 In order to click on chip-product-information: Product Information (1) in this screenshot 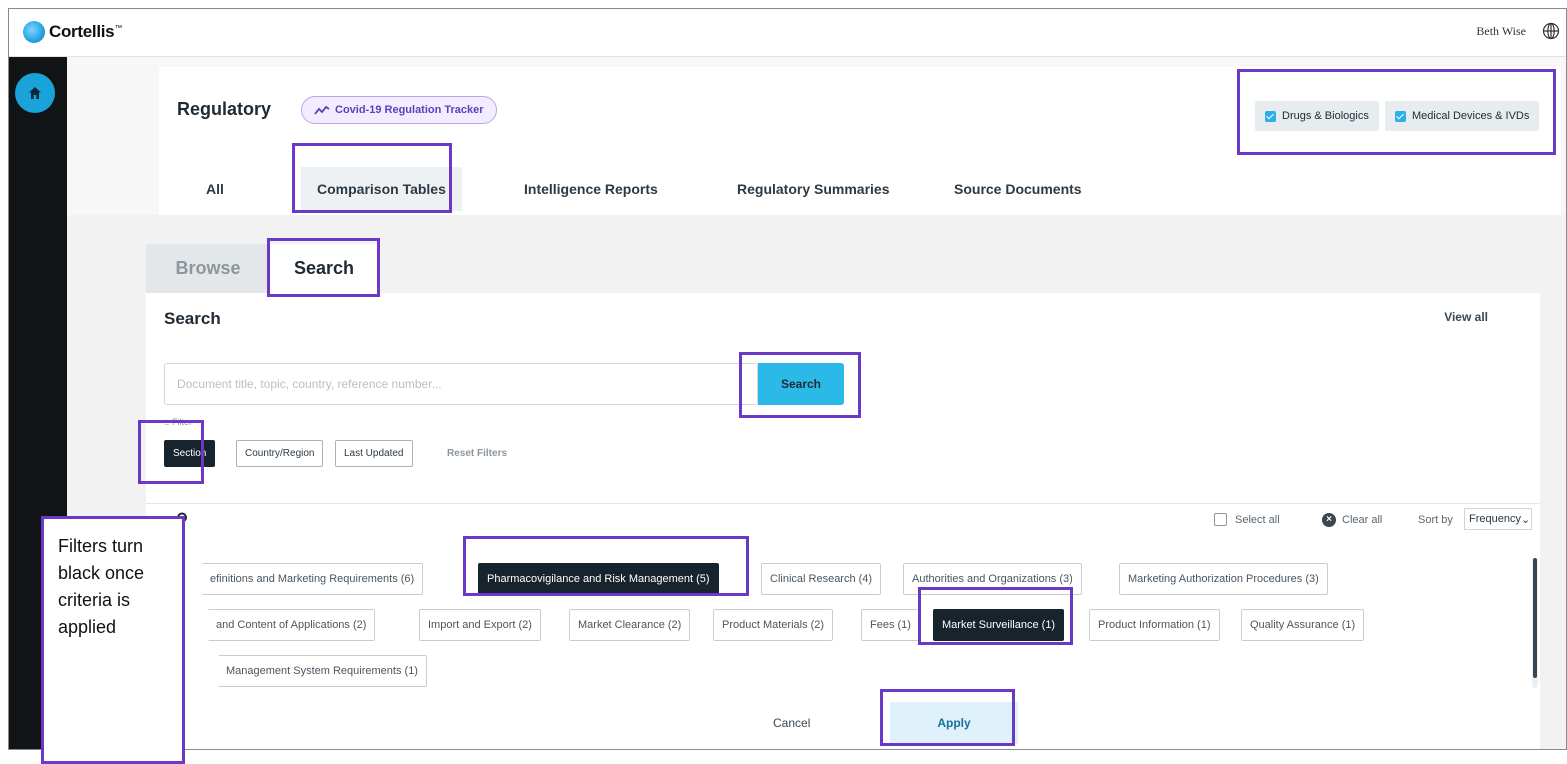, I will do `click(1154, 625)`.